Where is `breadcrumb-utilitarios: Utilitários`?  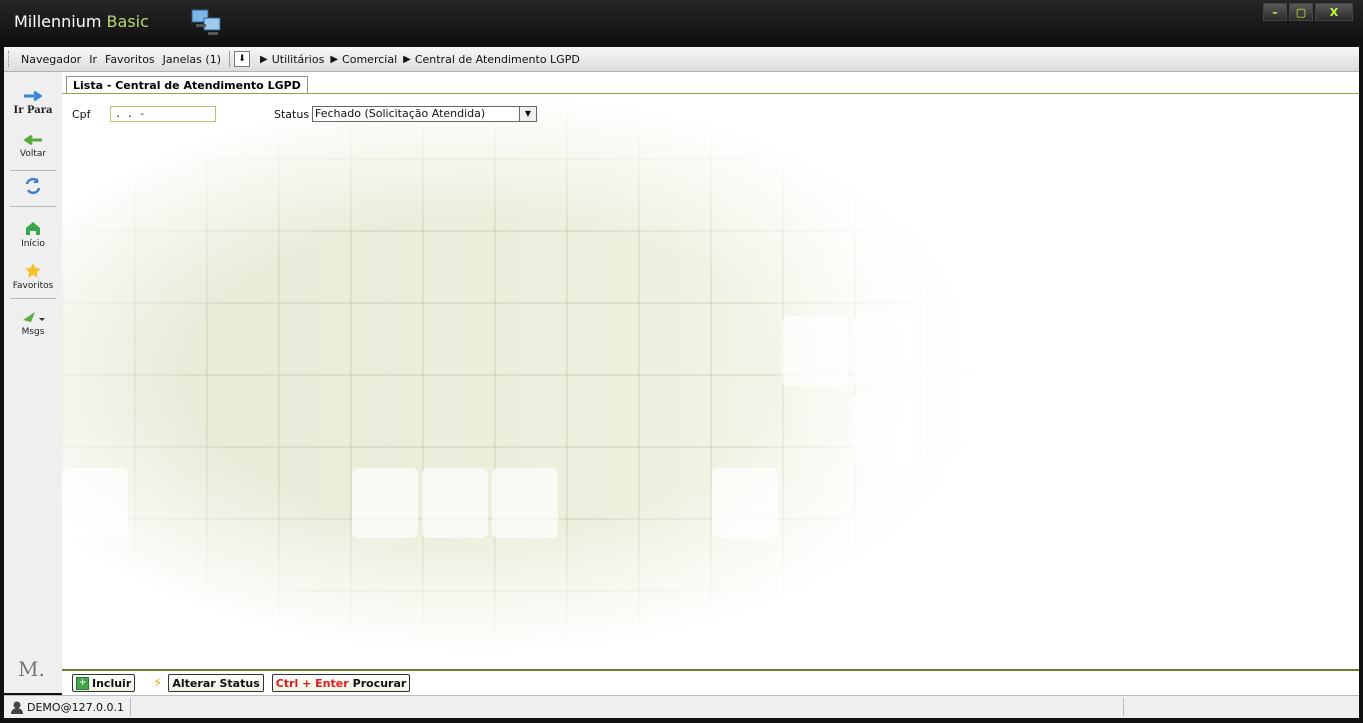
breadcrumb-utilitarios: Utilitários is located at coordinates (298, 59).